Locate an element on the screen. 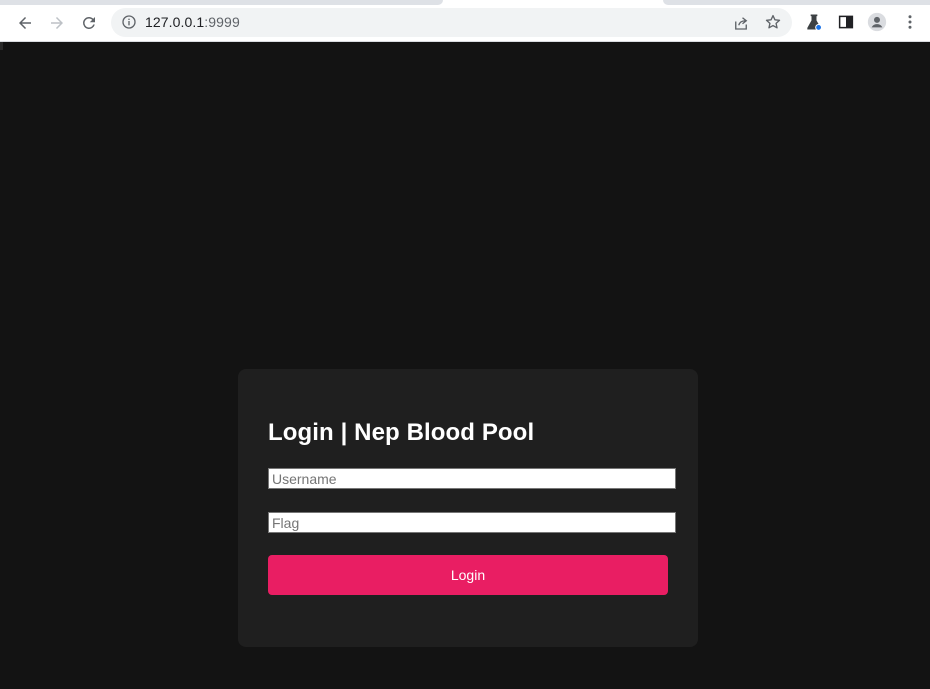  side-panel-icon is located at coordinates (846, 22).